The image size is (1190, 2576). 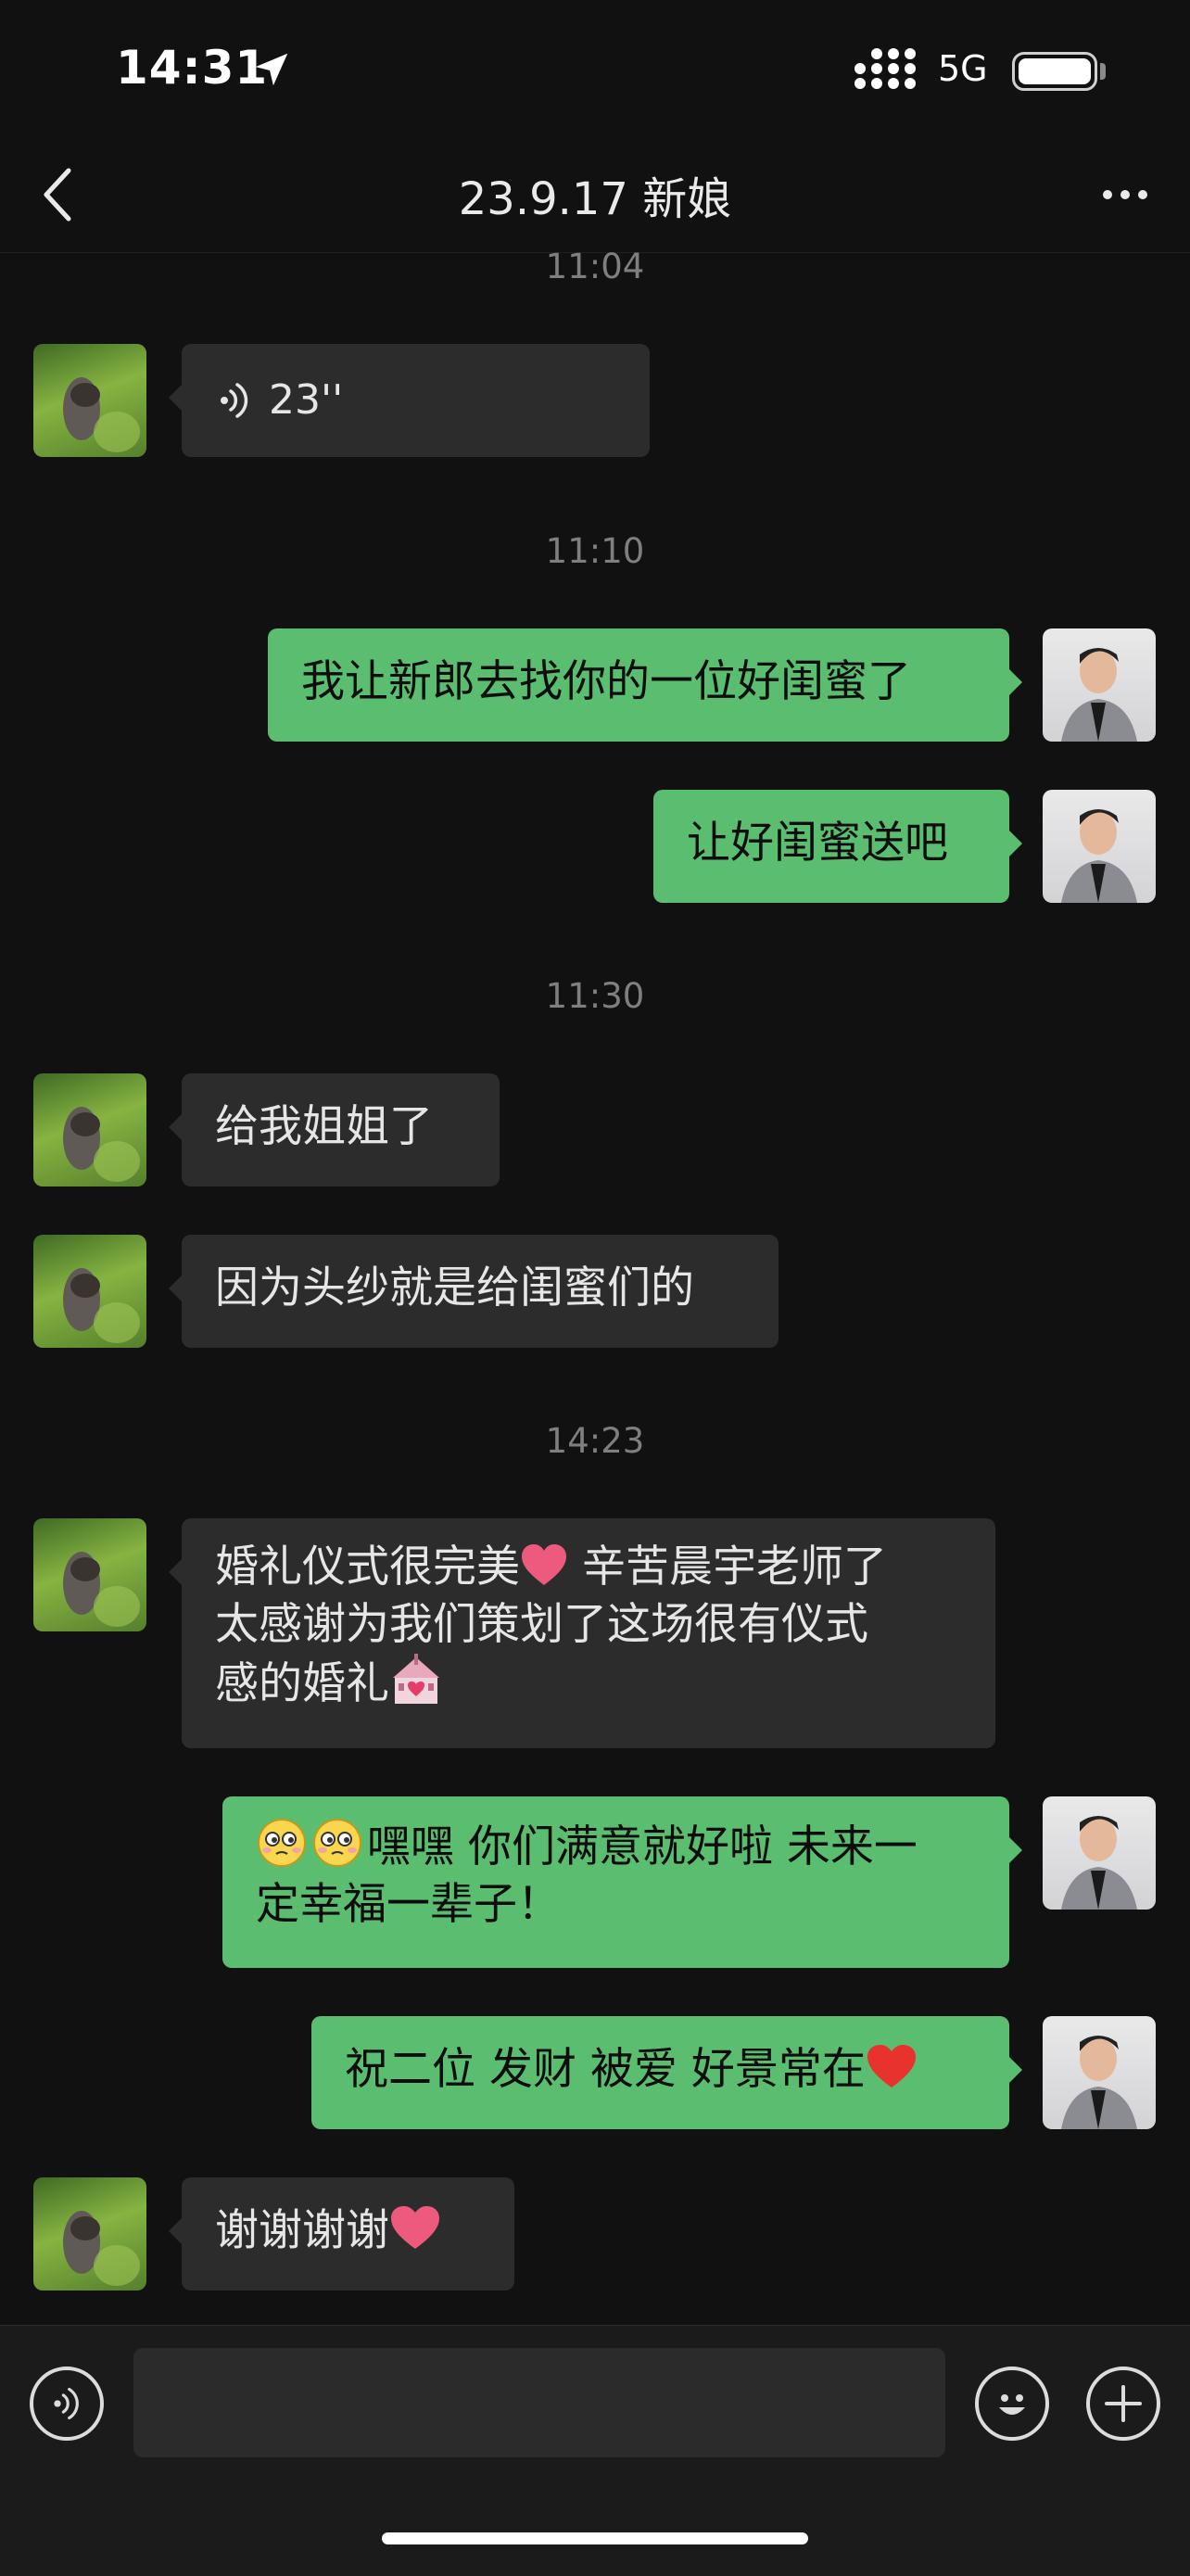 What do you see at coordinates (416, 1679) in the screenshot?
I see `chapel-emoji` at bounding box center [416, 1679].